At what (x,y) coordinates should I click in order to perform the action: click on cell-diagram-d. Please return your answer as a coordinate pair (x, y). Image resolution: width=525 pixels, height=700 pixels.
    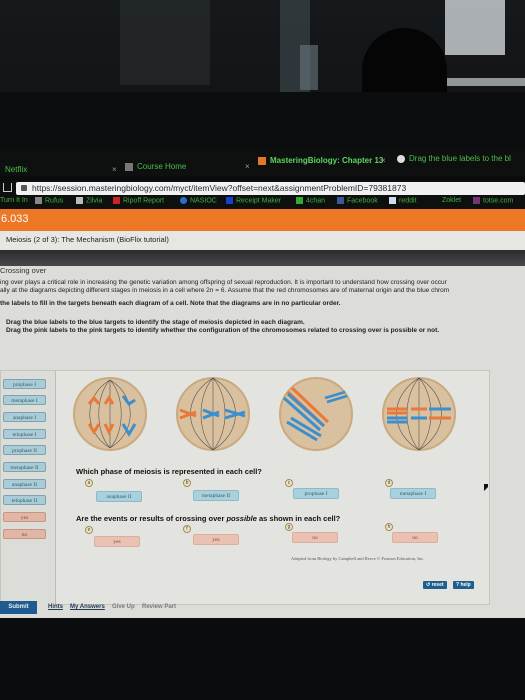
    Looking at the image, I should click on (419, 414).